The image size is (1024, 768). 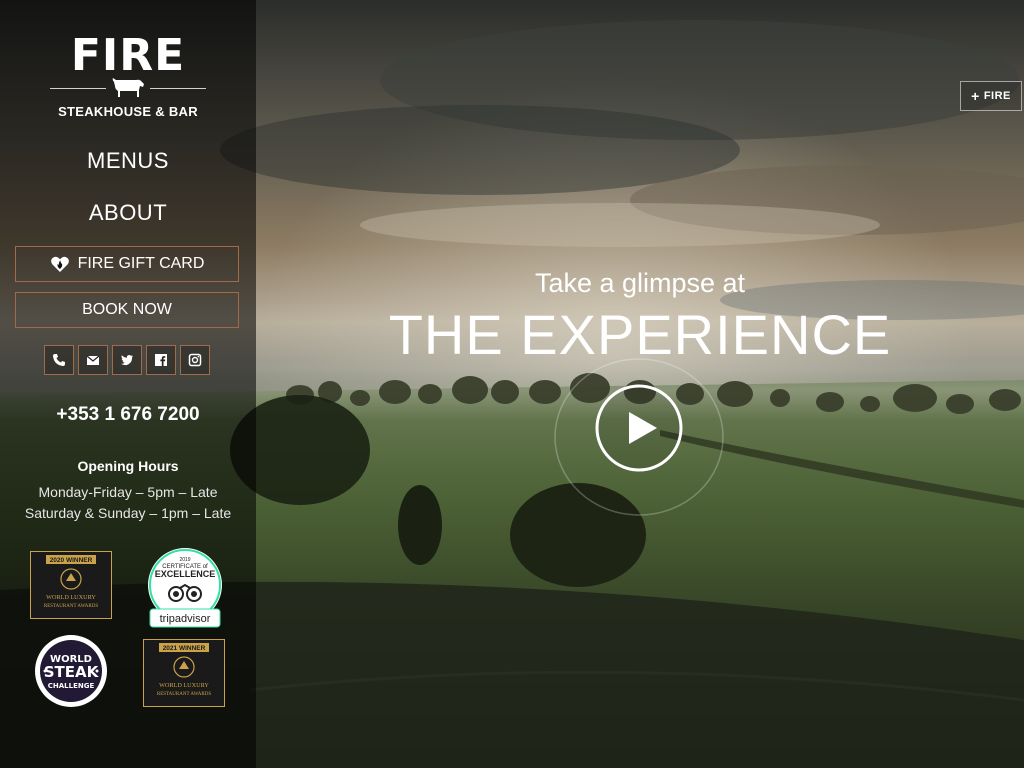 I want to click on instagram-icon, so click(x=195, y=360).